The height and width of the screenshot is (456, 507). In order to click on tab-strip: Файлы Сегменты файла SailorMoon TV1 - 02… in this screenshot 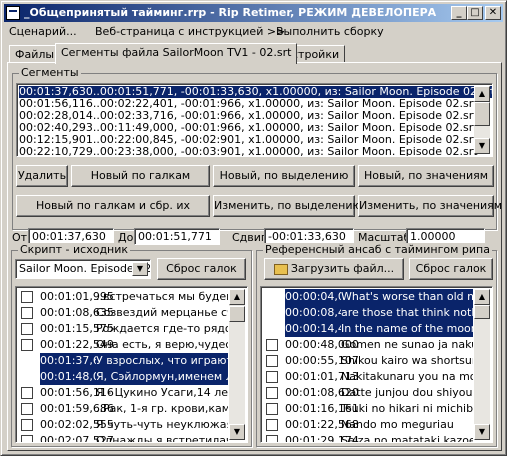, I will do `click(254, 53)`.